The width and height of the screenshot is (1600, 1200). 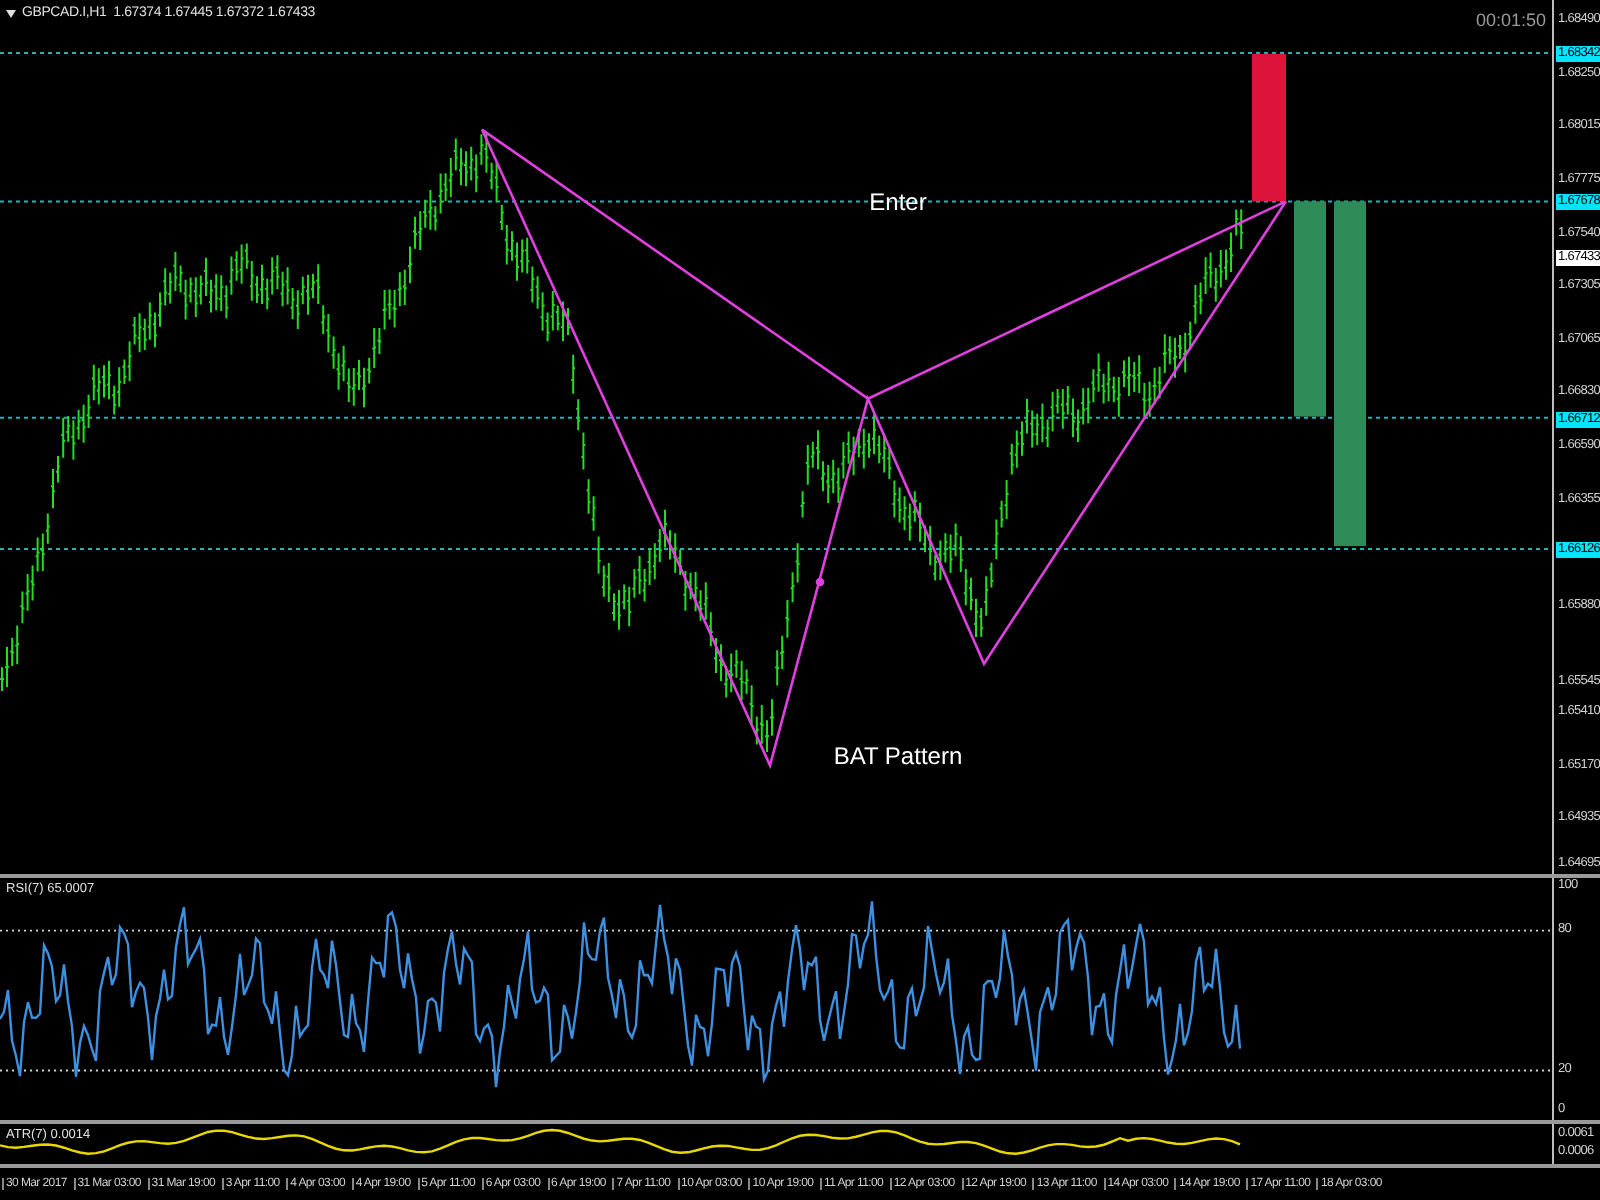 What do you see at coordinates (1510, 20) in the screenshot?
I see `timer-text: 00:01:50` at bounding box center [1510, 20].